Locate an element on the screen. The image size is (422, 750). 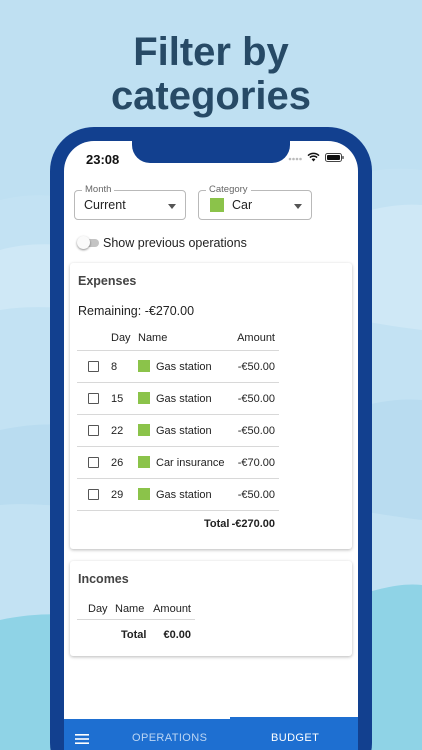
incomes-total-value: €0.00 is located at coordinates (177, 635).